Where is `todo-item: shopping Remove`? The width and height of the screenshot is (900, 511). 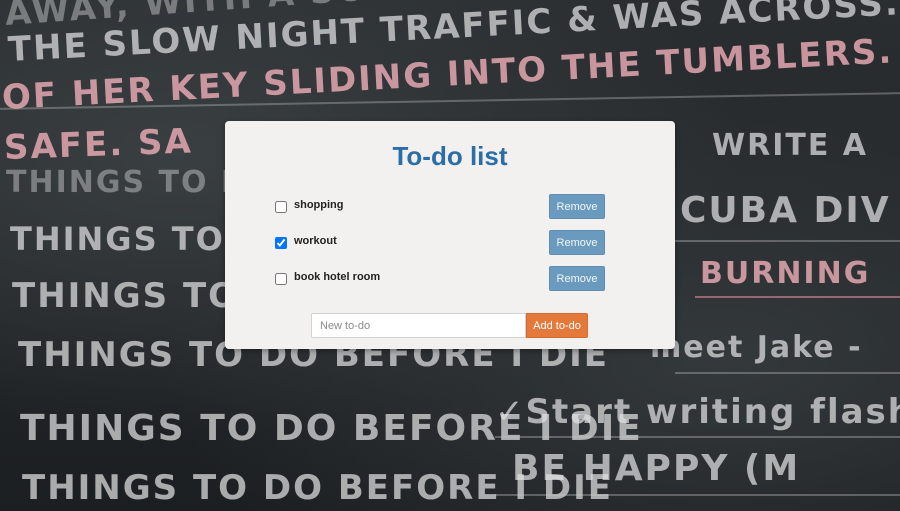 todo-item: shopping Remove is located at coordinates (440, 207).